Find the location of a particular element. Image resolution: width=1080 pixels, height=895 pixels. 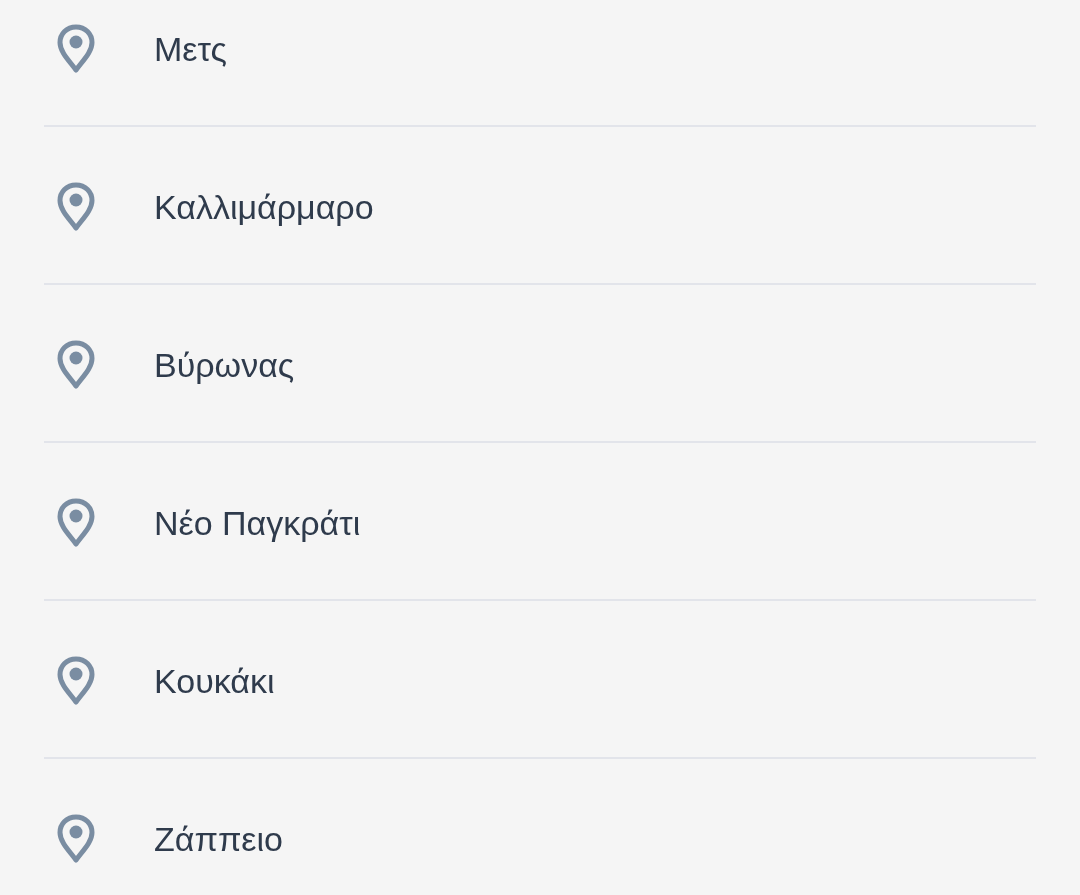

place-name: Βύρωνας is located at coordinates (224, 365).